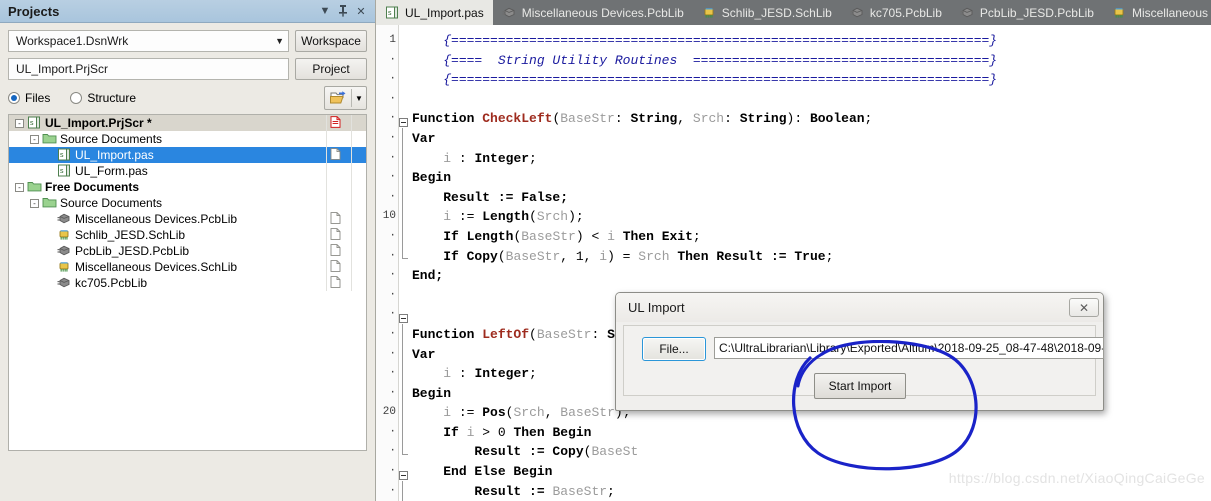 The height and width of the screenshot is (501, 1211). Describe the element at coordinates (148, 41) in the screenshot. I see `workspace-combo: Workspace1.DsnWrk ▼` at that location.